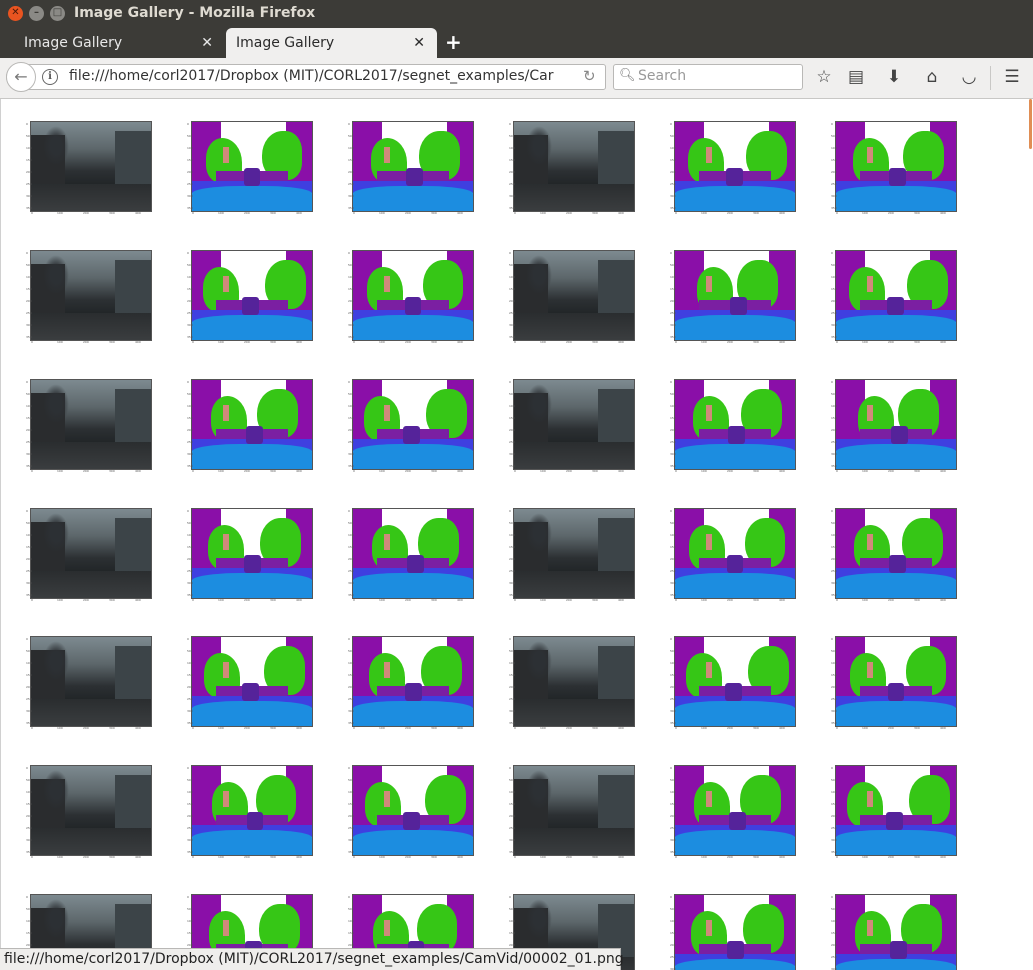 The image size is (1033, 970). Describe the element at coordinates (57, 13) in the screenshot. I see `window-maximize-button: □` at that location.